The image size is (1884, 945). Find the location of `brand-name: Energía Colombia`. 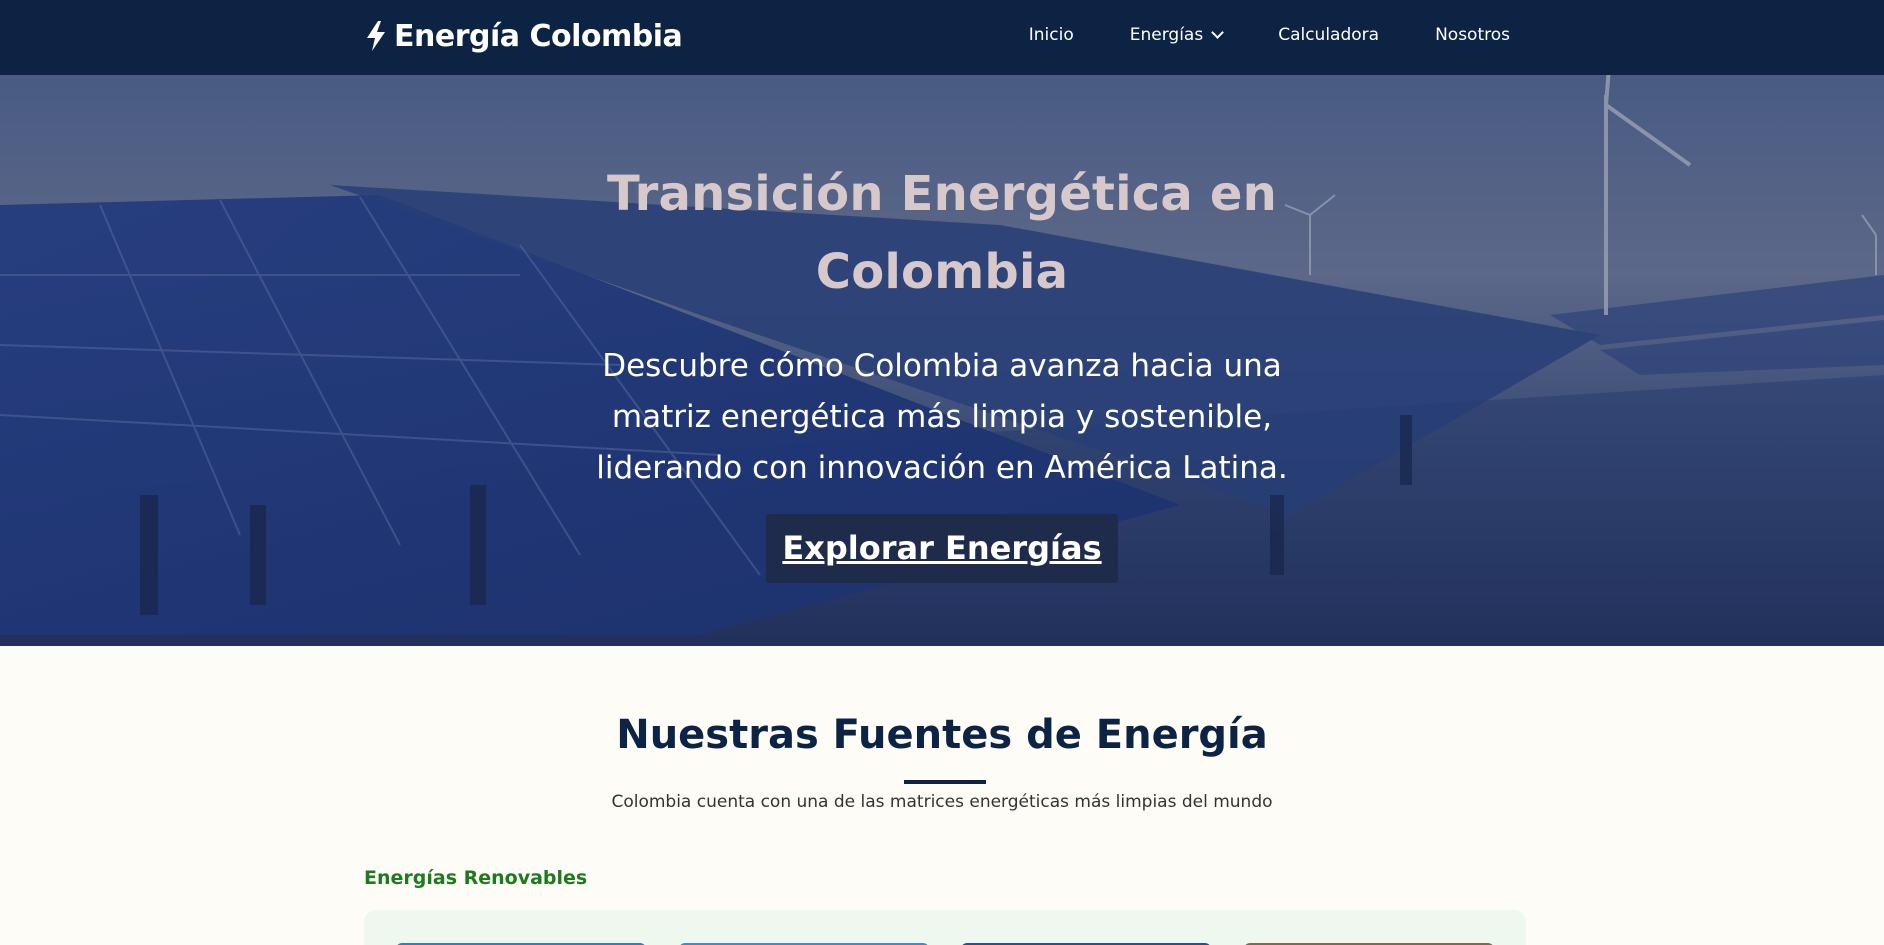

brand-name: Energía Colombia is located at coordinates (538, 36).